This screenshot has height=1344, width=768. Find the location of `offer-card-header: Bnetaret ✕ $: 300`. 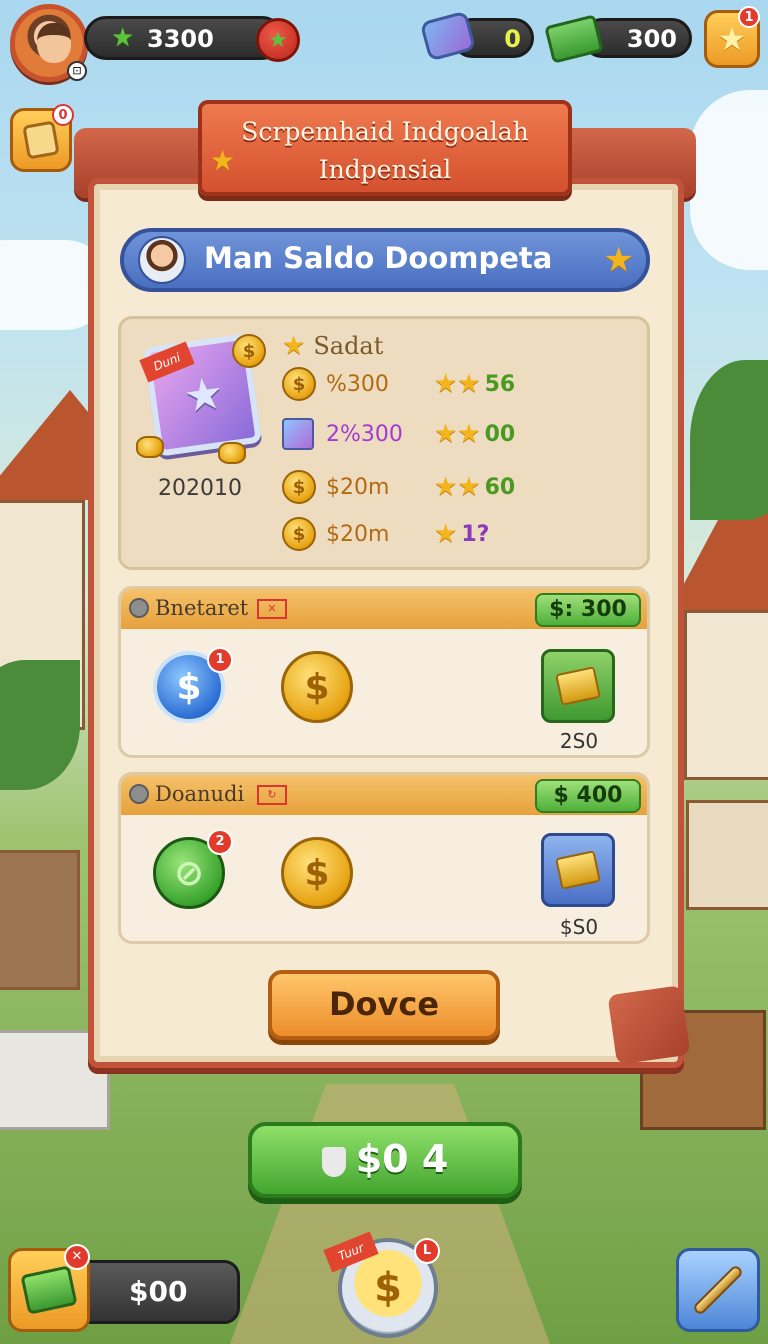

offer-card-header: Bnetaret ✕ $: 300 is located at coordinates (384, 609).